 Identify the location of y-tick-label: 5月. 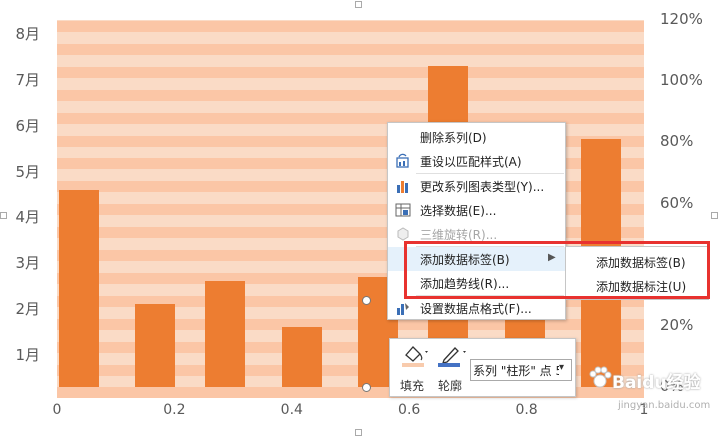
(27, 171).